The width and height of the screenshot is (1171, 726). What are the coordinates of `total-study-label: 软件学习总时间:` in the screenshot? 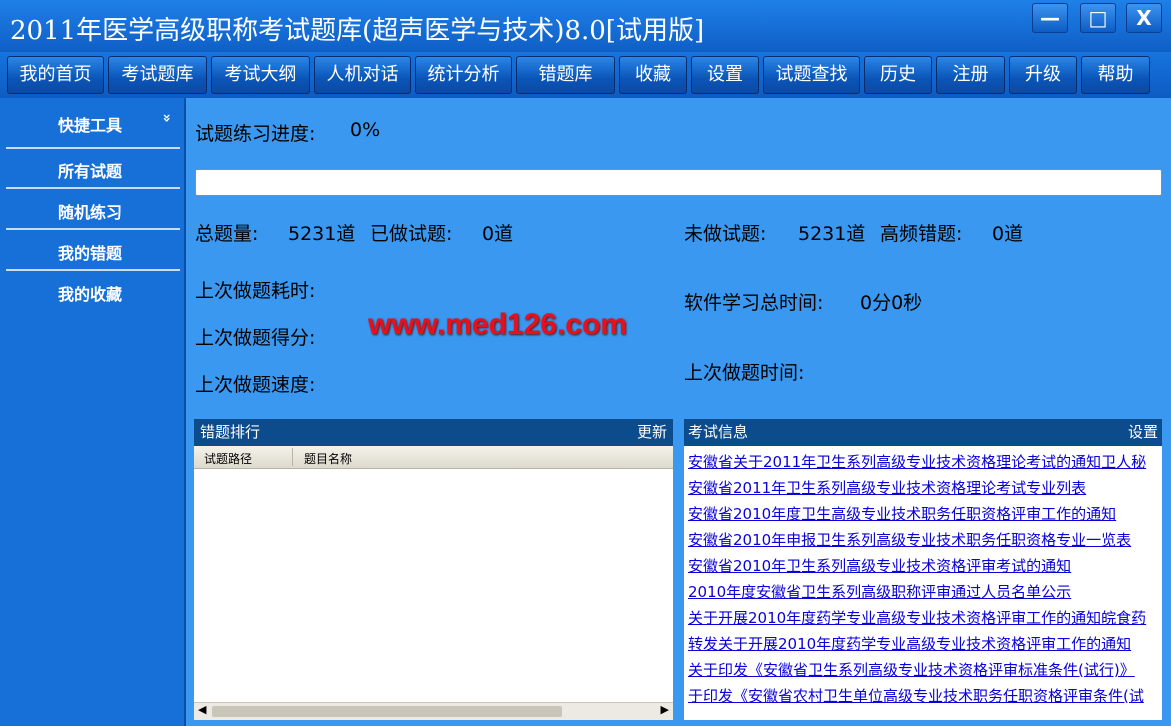 It's located at (754, 303).